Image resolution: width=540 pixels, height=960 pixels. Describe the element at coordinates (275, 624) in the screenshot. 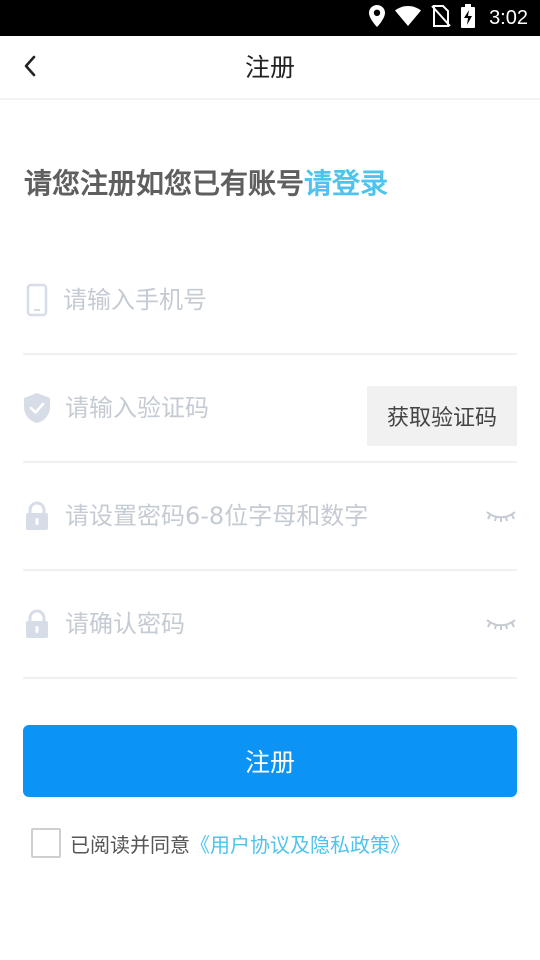

I see `confirm-password-input` at that location.